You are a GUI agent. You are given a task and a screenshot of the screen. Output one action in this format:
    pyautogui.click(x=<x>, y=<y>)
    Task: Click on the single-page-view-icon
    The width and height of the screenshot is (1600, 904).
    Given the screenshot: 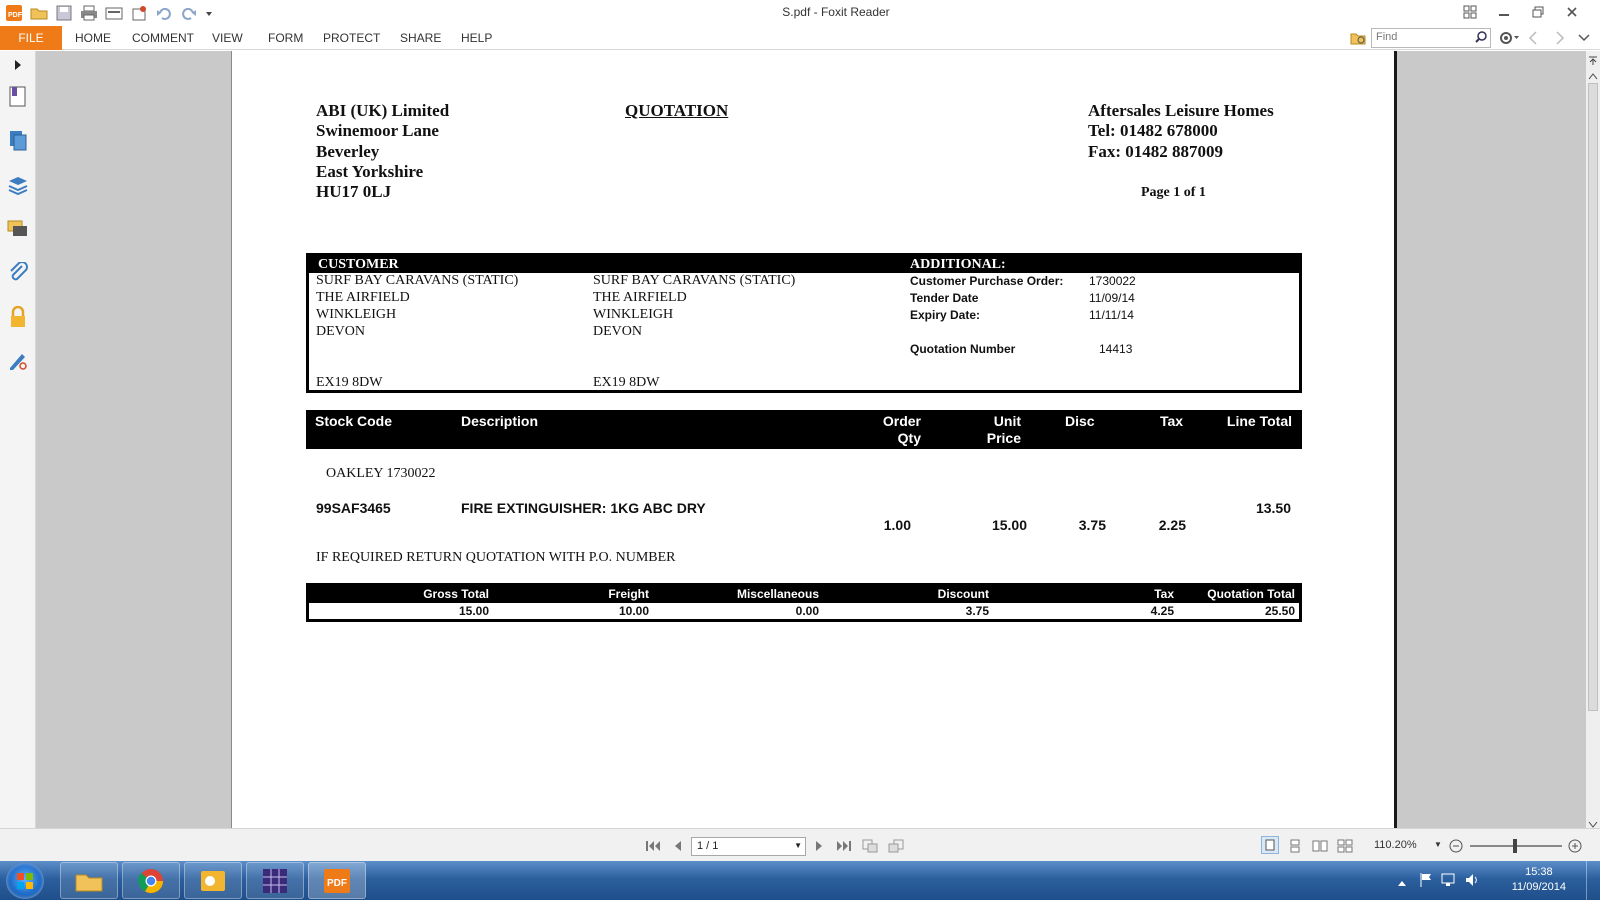 What is the action you would take?
    pyautogui.click(x=1270, y=845)
    